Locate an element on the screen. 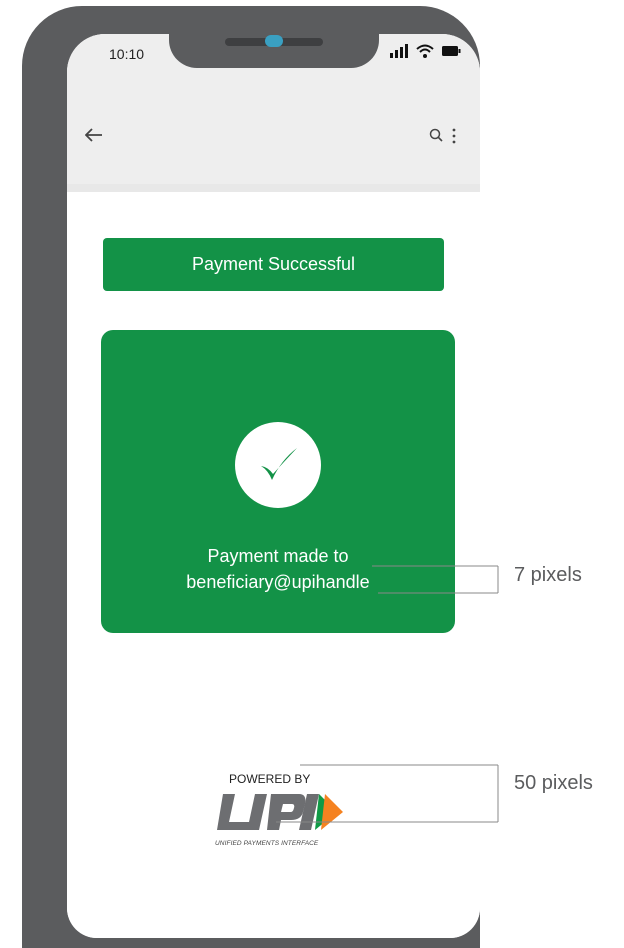  annotation-lines is located at coordinates (387, 694).